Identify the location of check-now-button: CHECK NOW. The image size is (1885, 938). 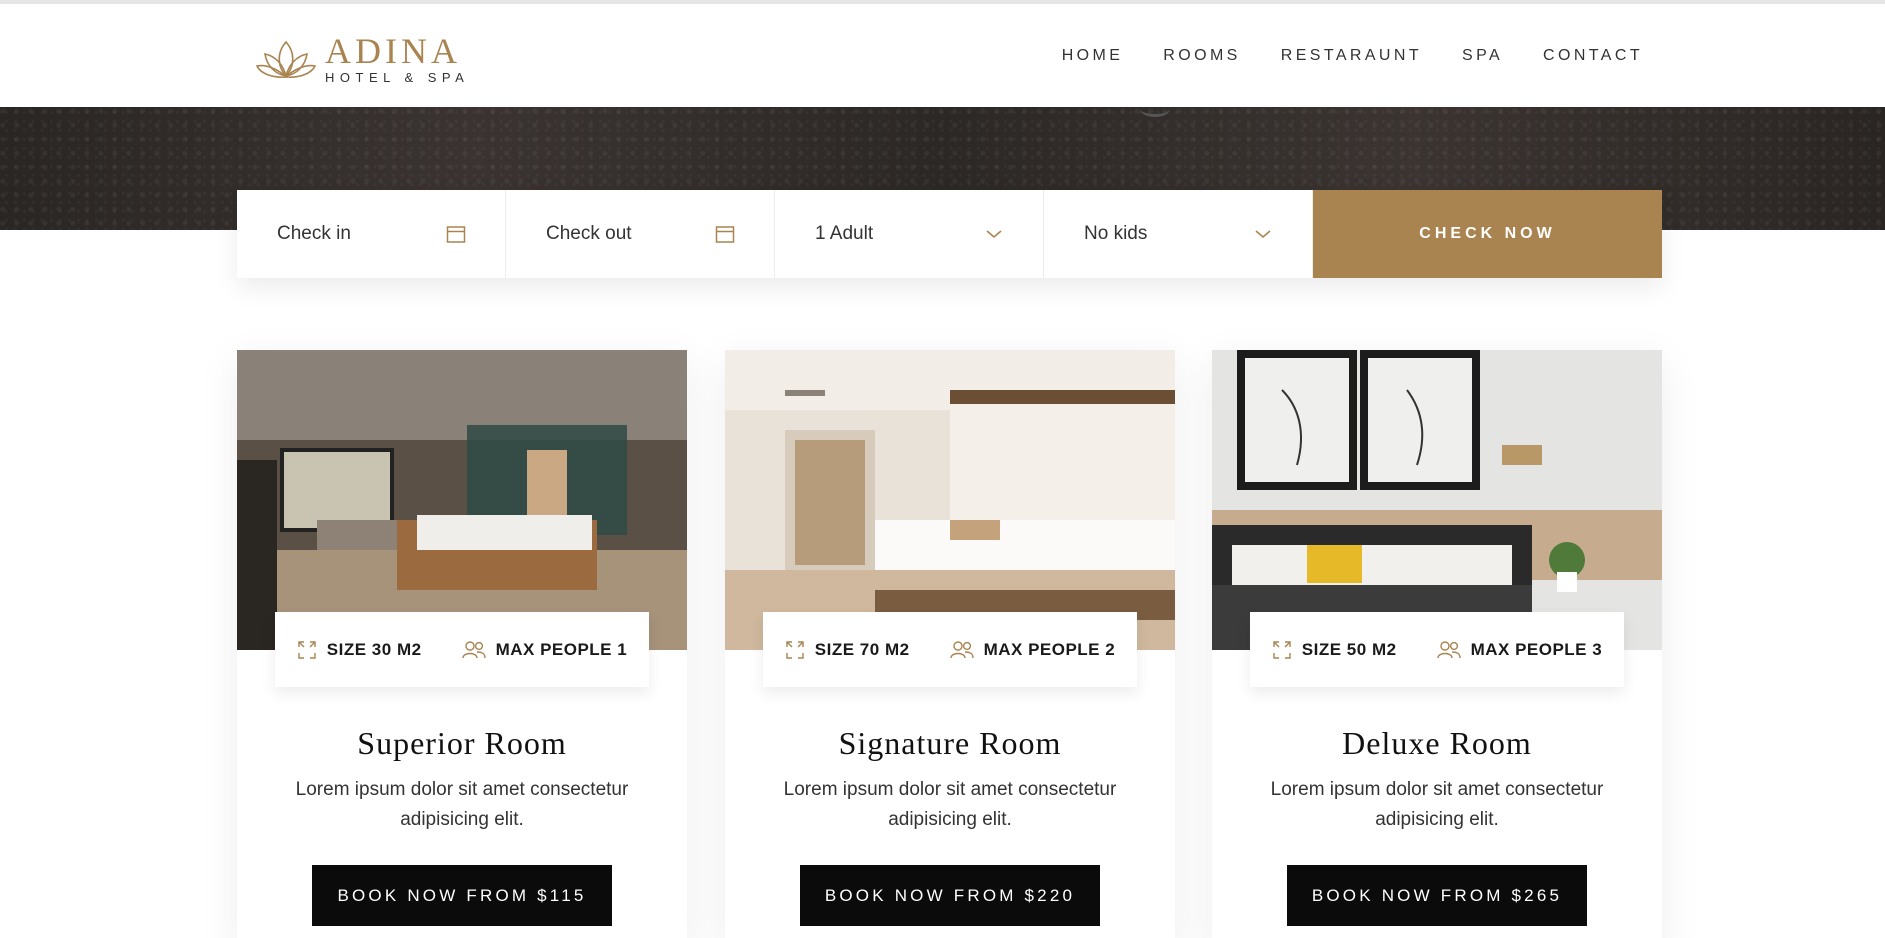
(1487, 234).